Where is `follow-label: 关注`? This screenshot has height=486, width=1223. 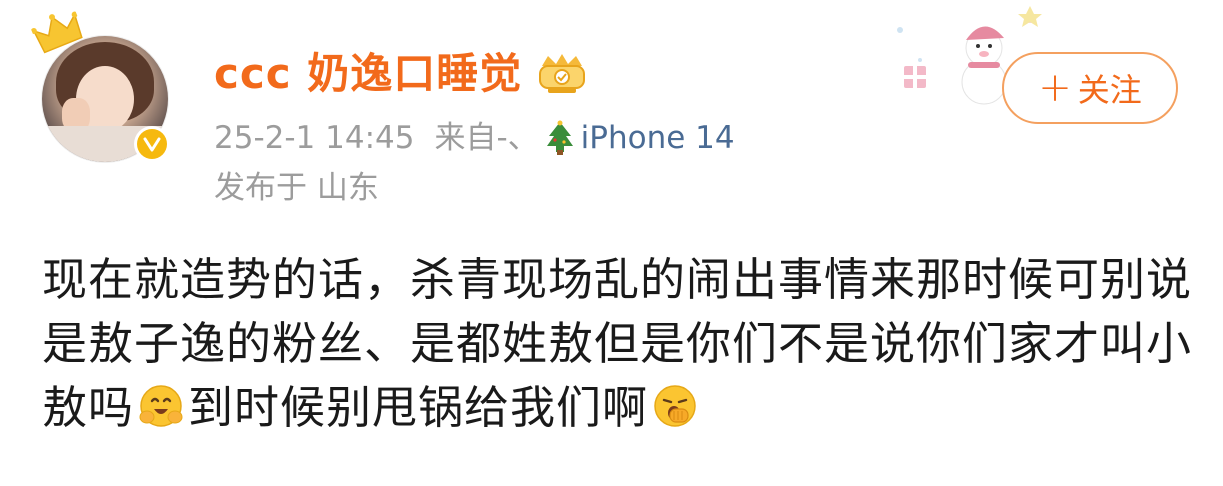
follow-label: 关注 is located at coordinates (1109, 90).